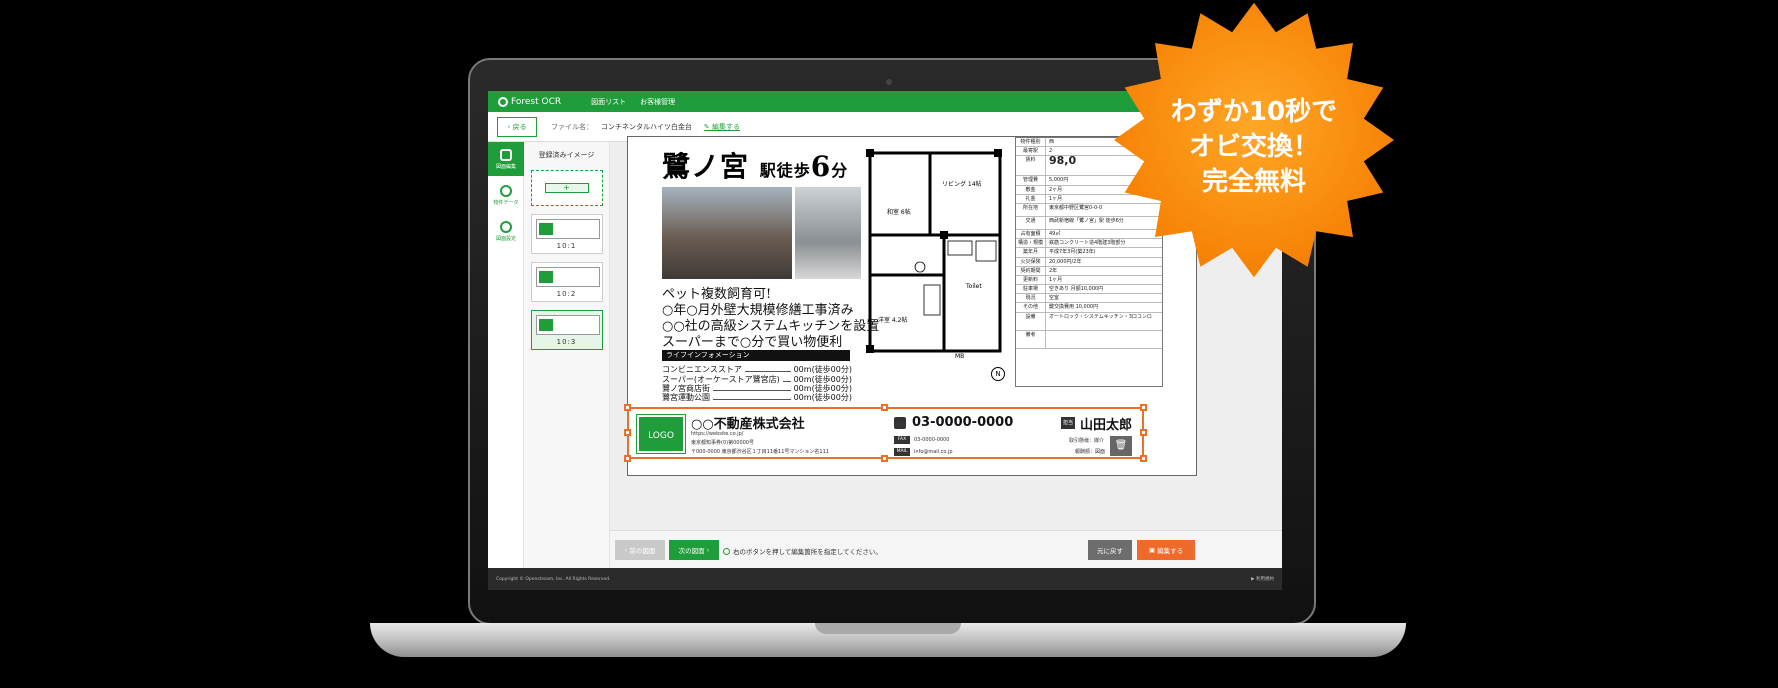 This screenshot has width=1778, height=688. Describe the element at coordinates (1121, 446) in the screenshot. I see `delete-selection-button: 🗑` at that location.